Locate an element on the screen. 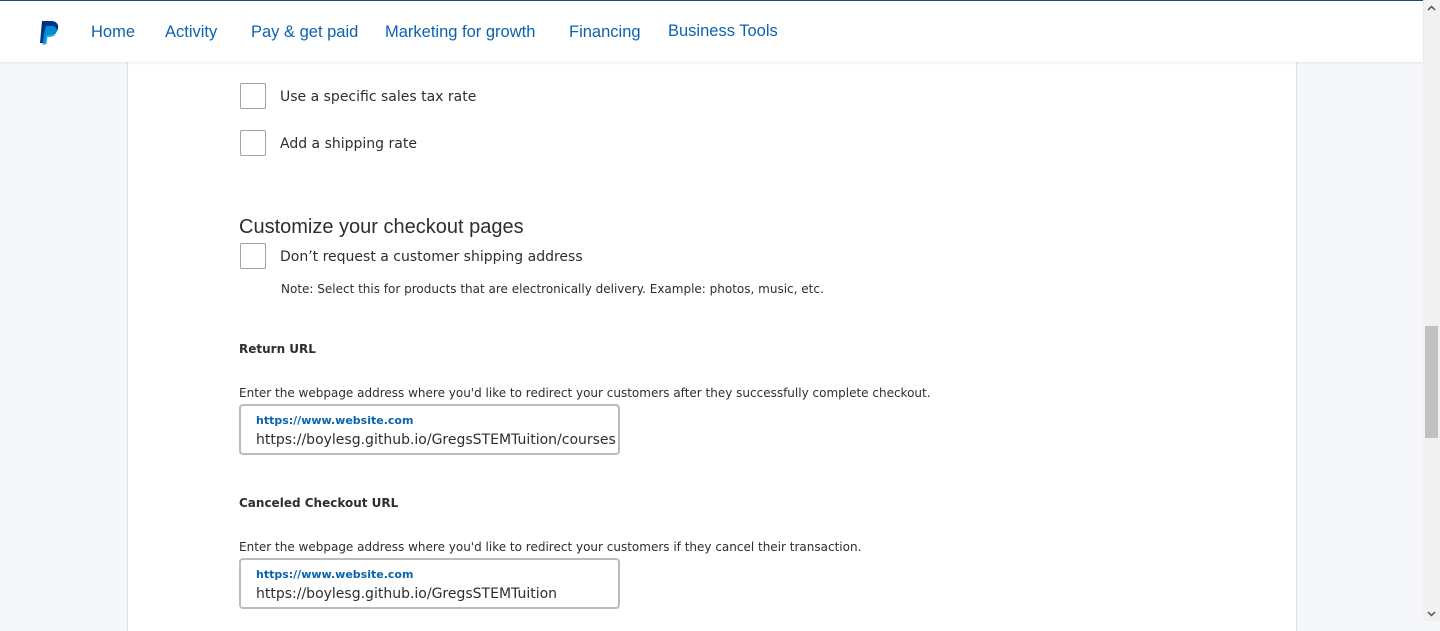 The width and height of the screenshot is (1440, 631). paypal-logo-icon is located at coordinates (49, 33).